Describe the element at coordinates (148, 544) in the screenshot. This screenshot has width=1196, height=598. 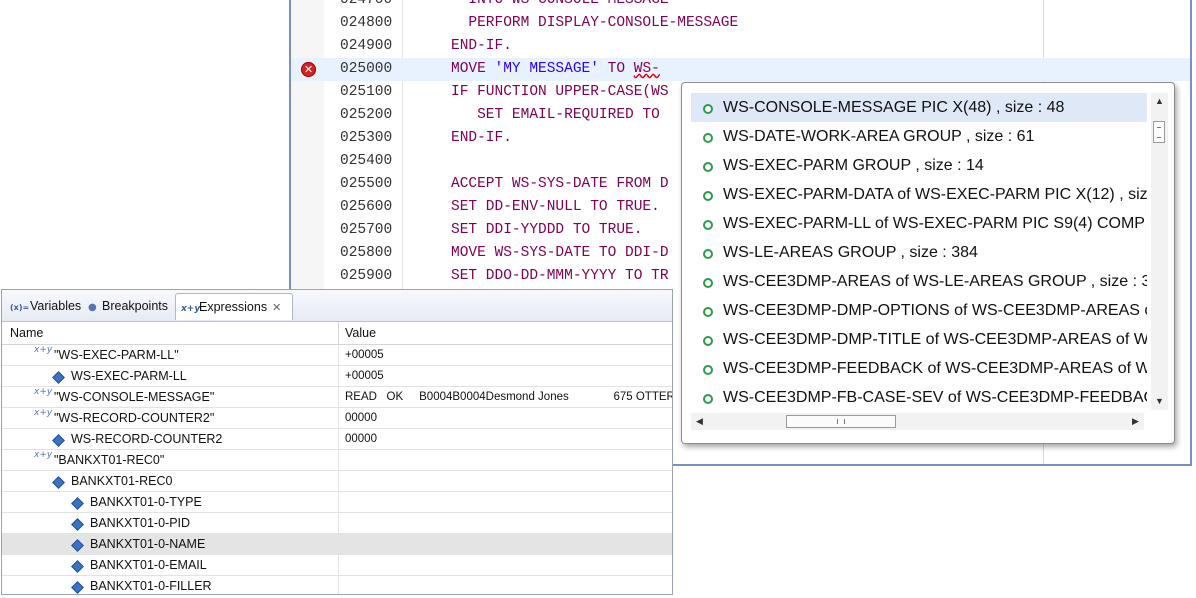
I see `row-name: BANKXT01-0-NAME` at that location.